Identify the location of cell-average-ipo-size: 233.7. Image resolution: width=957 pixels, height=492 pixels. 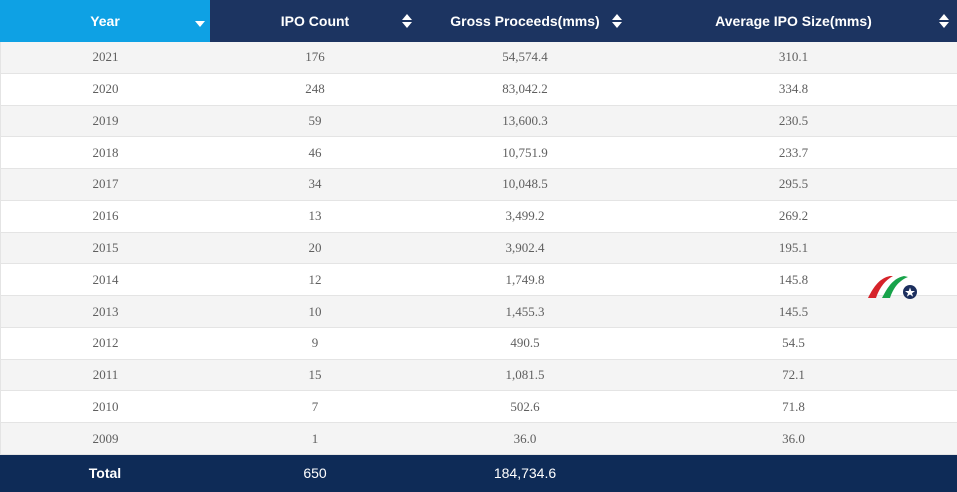
(793, 152).